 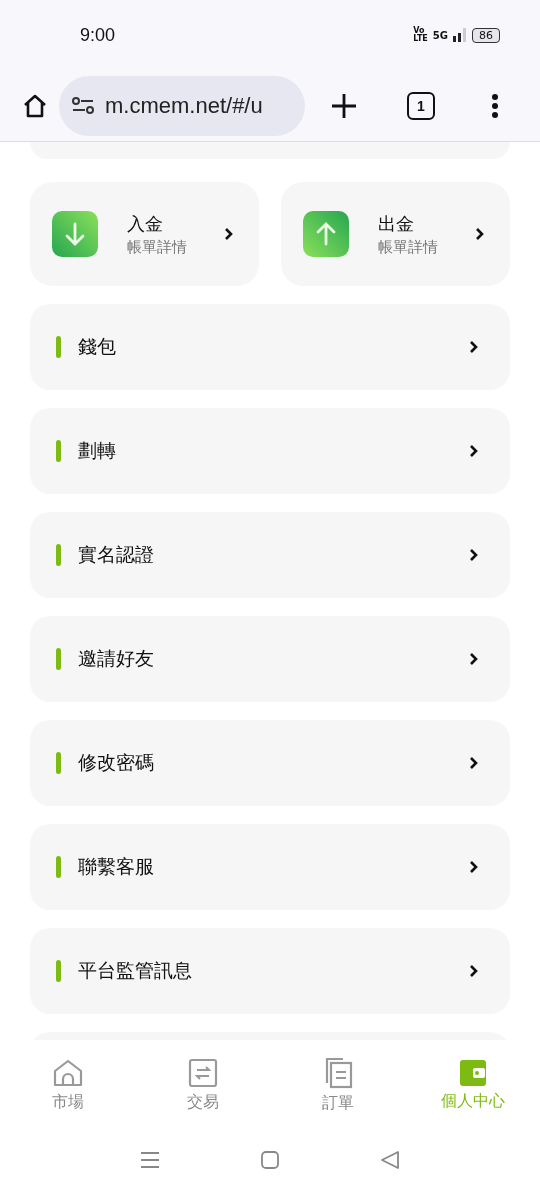 What do you see at coordinates (344, 105) in the screenshot?
I see `plus-icon` at bounding box center [344, 105].